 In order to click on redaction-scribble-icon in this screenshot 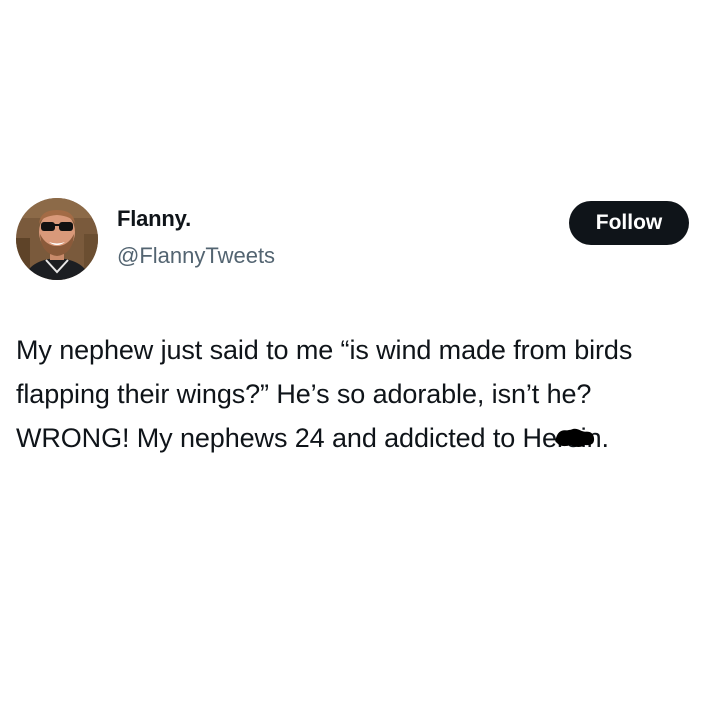, I will do `click(574, 437)`.